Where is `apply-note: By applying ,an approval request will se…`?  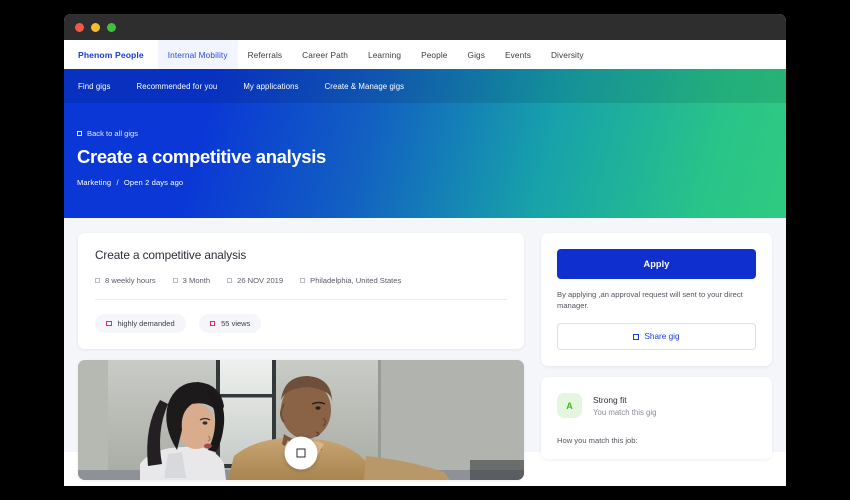 apply-note: By applying ,an approval request will se… is located at coordinates (650, 300).